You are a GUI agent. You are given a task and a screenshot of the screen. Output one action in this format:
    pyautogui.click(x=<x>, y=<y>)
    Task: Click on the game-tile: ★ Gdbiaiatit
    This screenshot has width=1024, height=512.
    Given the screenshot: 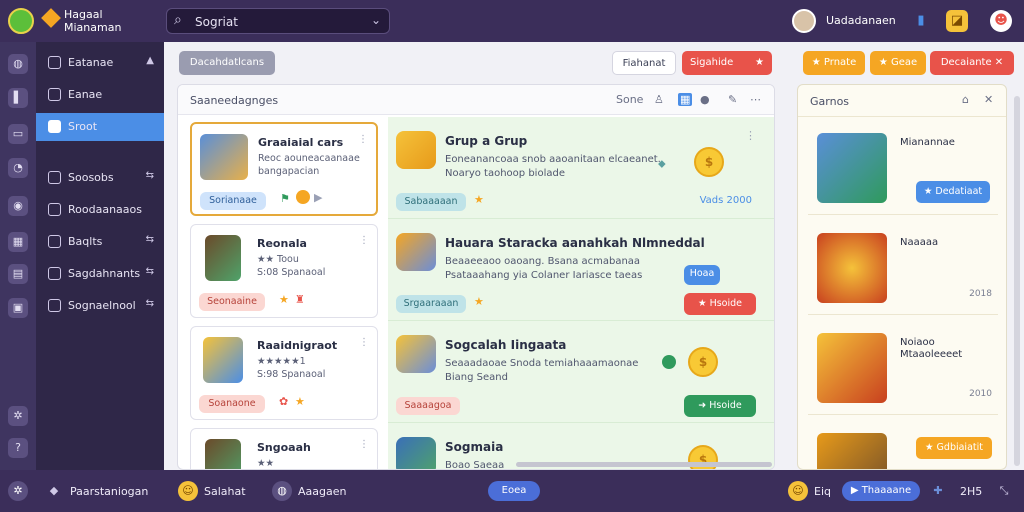 What is the action you would take?
    pyautogui.click(x=903, y=448)
    